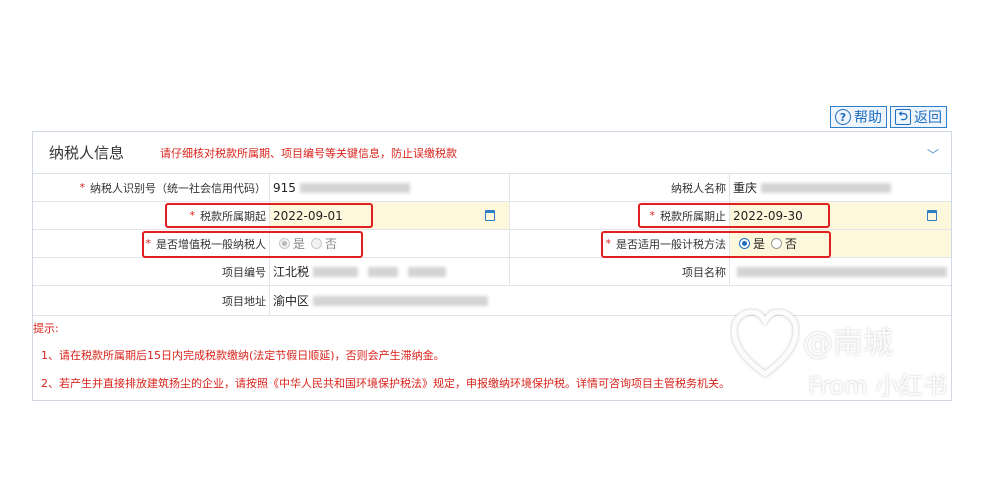  I want to click on method-yes-label: 是, so click(759, 244).